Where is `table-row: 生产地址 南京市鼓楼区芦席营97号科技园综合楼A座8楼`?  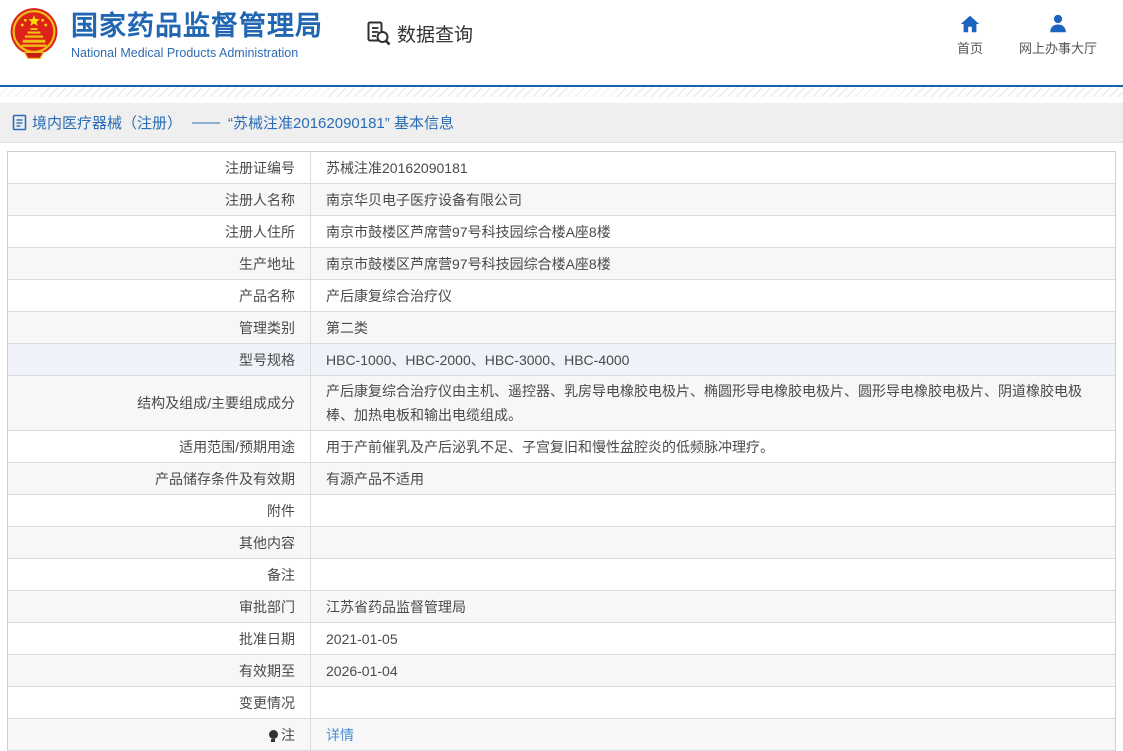
table-row: 生产地址 南京市鼓楼区芦席营97号科技园综合楼A座8楼 is located at coordinates (561, 264).